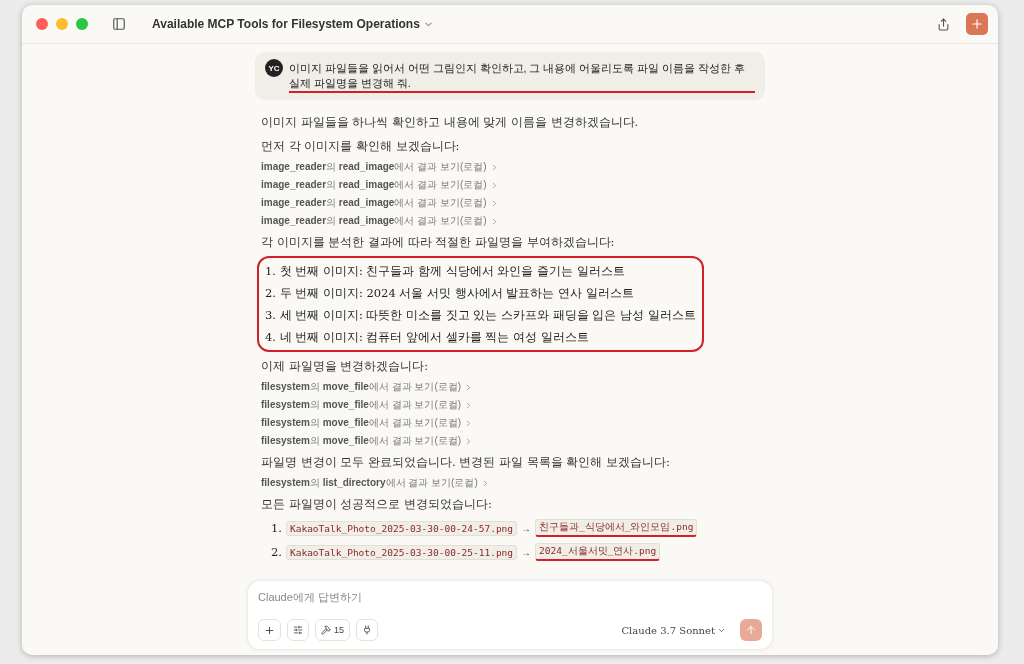  What do you see at coordinates (673, 630) in the screenshot?
I see `model-selector: Claude 3.7 Sonnet` at bounding box center [673, 630].